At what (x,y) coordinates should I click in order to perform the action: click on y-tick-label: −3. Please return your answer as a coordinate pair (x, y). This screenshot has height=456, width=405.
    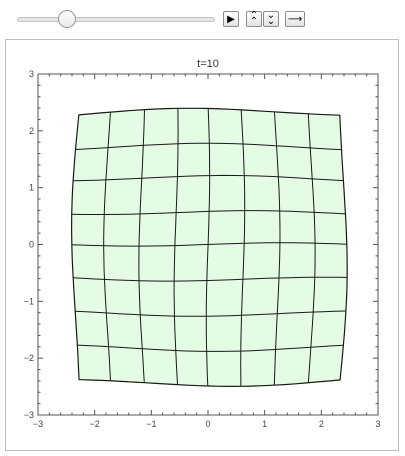
    Looking at the image, I should click on (29, 415).